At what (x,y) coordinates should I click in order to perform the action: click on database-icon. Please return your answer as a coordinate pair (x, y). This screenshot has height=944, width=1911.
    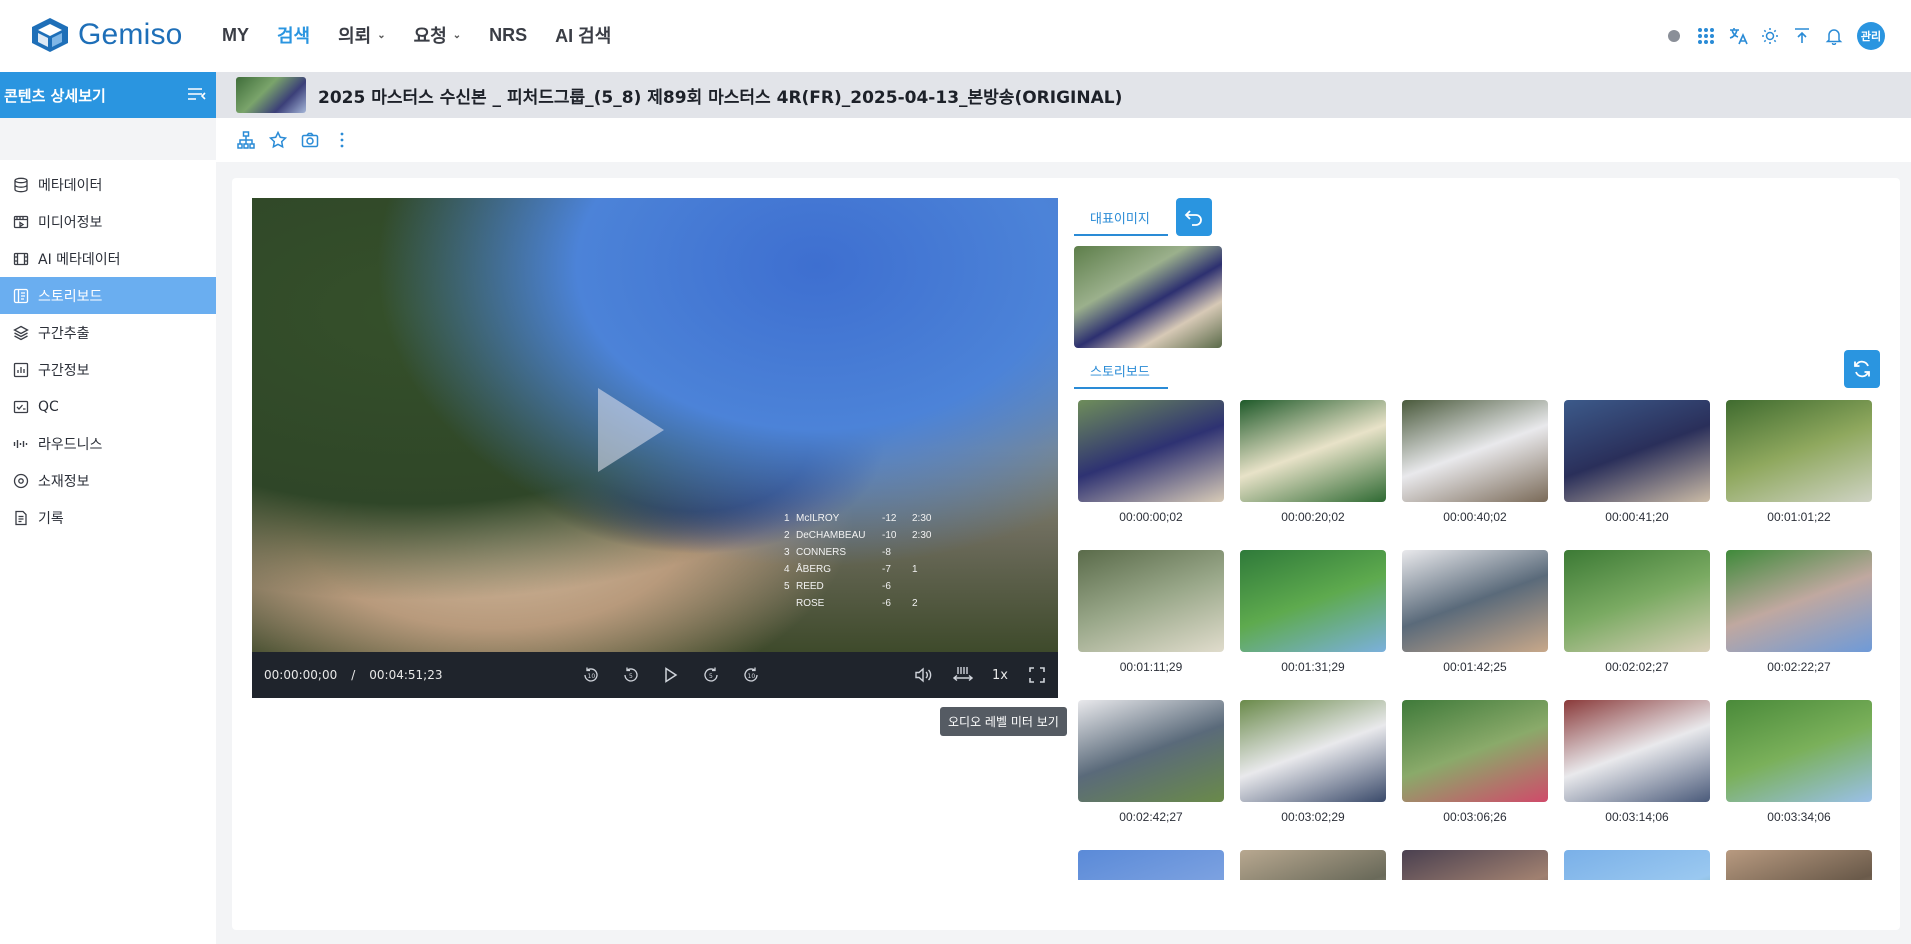
    Looking at the image, I should click on (21, 185).